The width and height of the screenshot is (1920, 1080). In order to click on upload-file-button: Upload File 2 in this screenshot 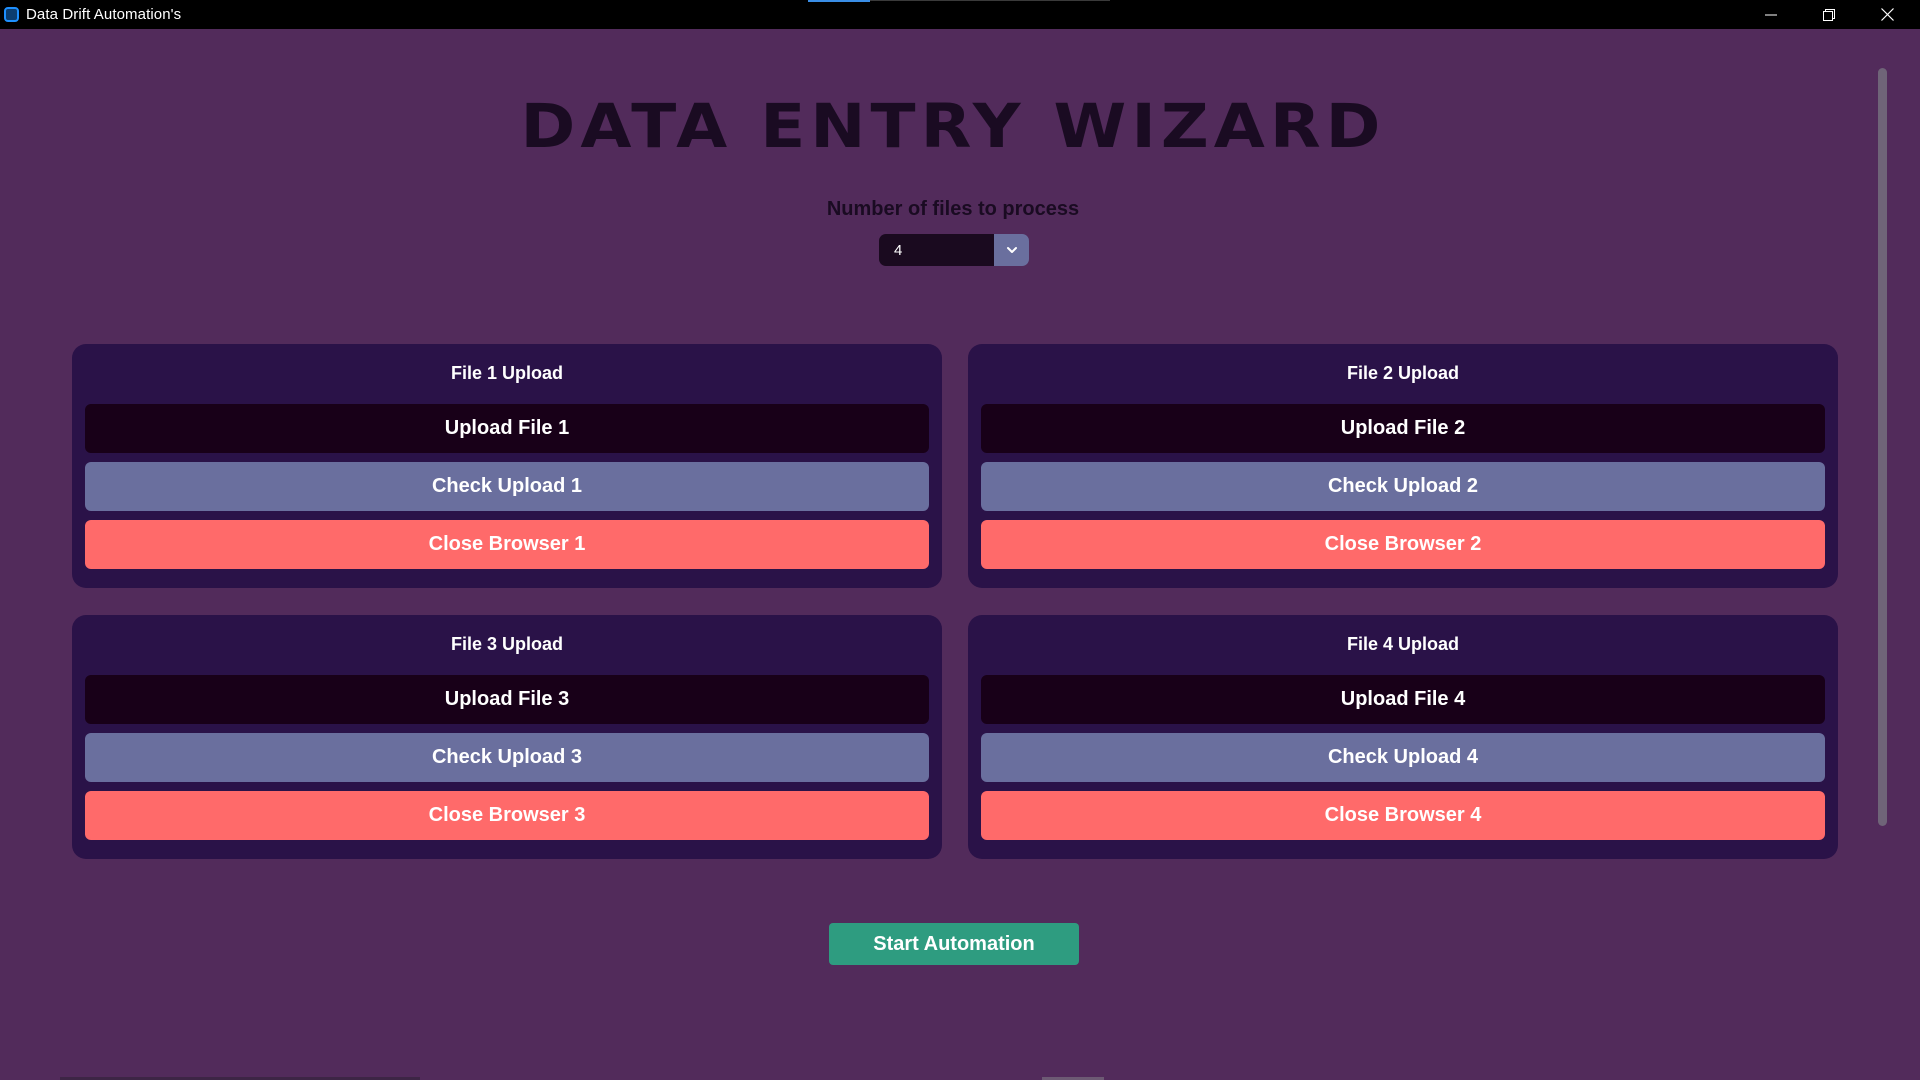, I will do `click(1403, 428)`.